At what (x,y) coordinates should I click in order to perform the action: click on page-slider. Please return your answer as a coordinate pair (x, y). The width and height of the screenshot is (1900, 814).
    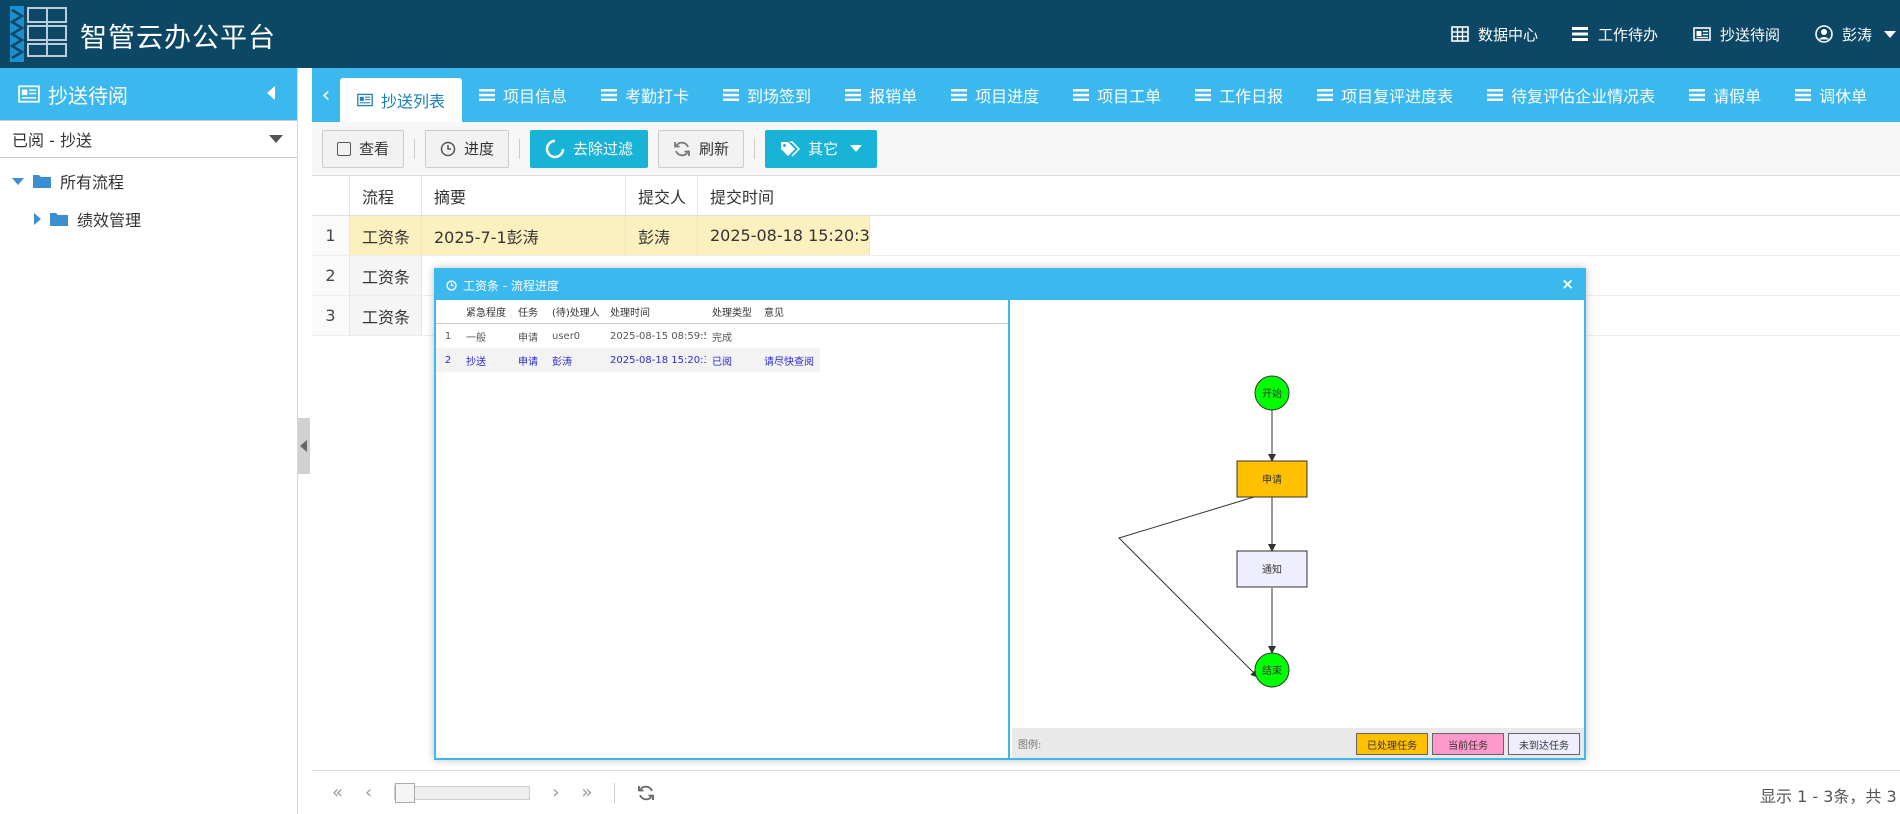
    Looking at the image, I should click on (462, 792).